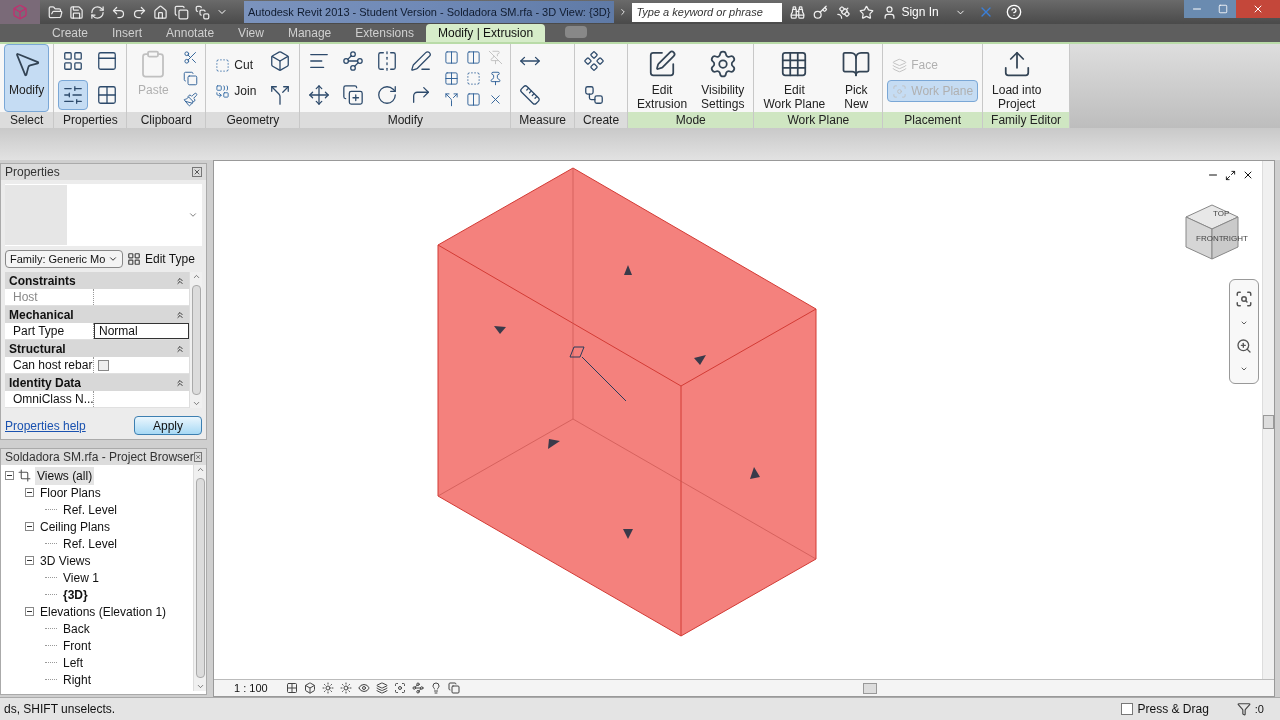 This screenshot has height=720, width=1280. What do you see at coordinates (75, 526) in the screenshot?
I see `tree-item: Ceiling Plans` at bounding box center [75, 526].